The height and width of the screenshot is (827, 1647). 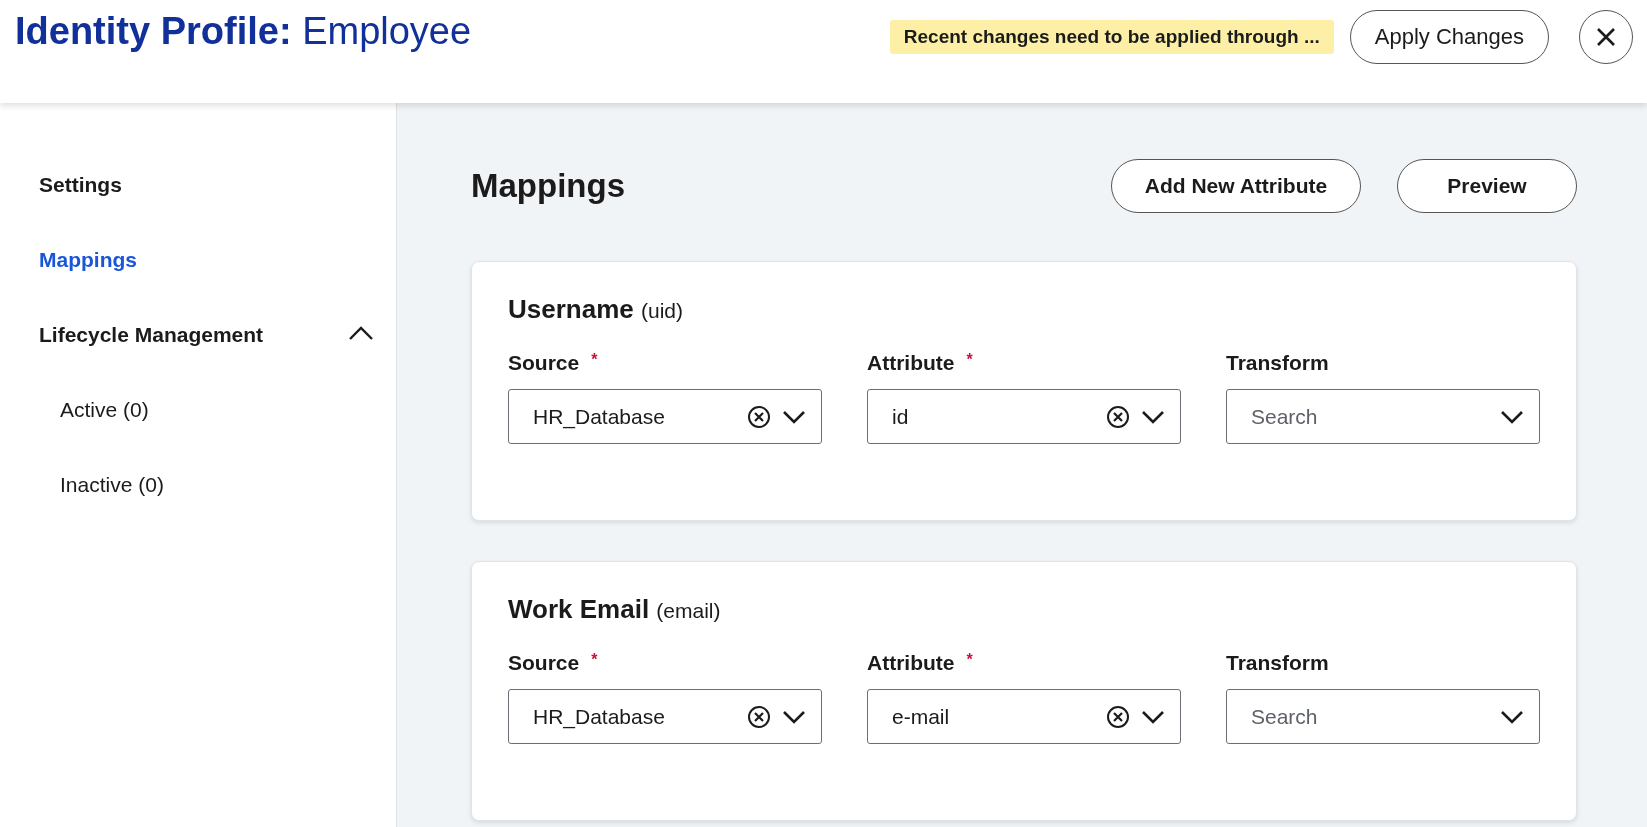 What do you see at coordinates (243, 31) in the screenshot?
I see `page-title: Identity Profile: Employee` at bounding box center [243, 31].